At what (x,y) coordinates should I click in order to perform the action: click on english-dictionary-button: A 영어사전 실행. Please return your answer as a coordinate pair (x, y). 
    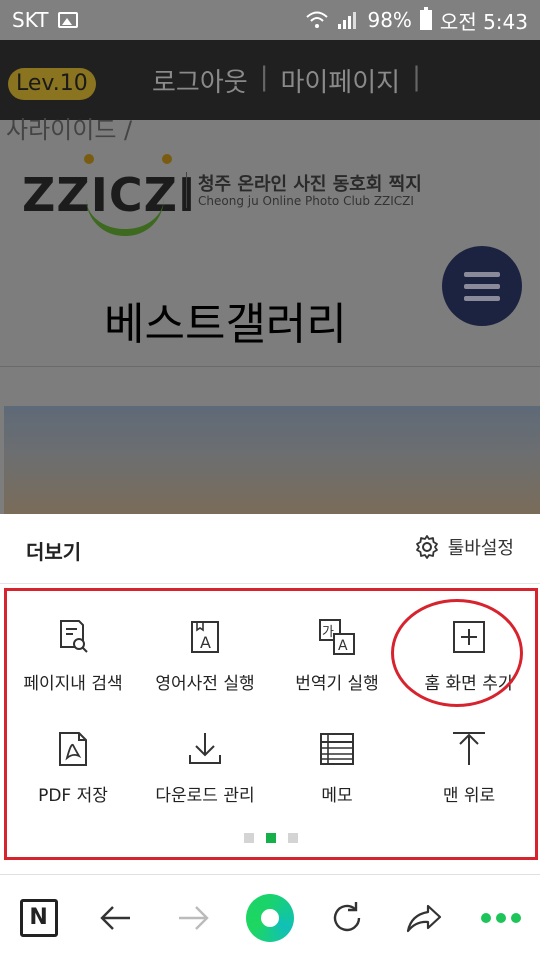
    Looking at the image, I should click on (205, 647).